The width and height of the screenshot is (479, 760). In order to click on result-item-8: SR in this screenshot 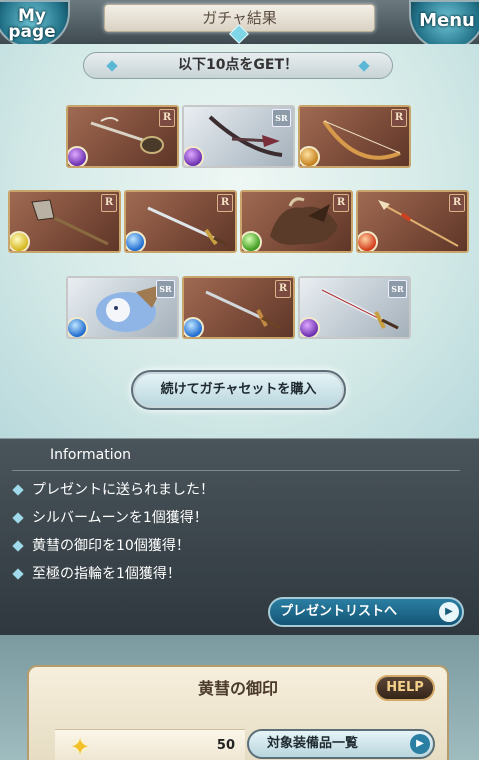, I will do `click(122, 307)`.